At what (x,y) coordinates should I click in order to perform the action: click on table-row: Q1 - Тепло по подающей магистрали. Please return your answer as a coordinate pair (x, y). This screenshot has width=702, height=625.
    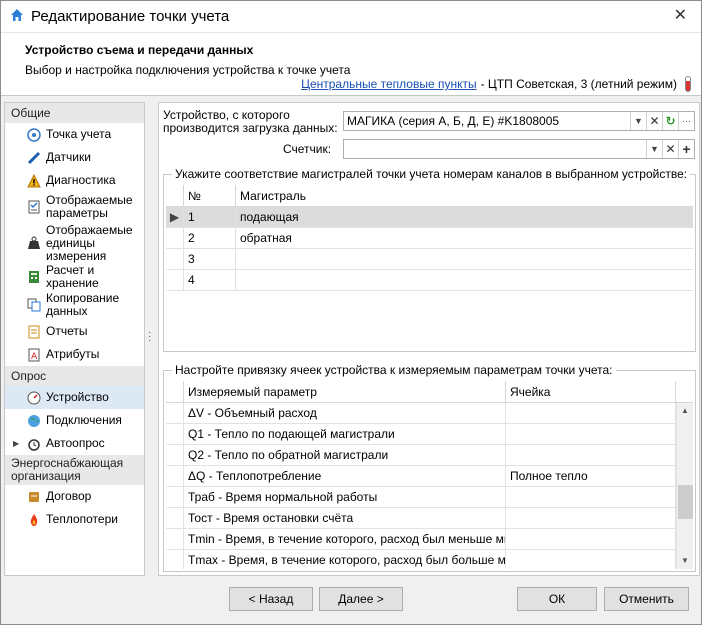
    Looking at the image, I should click on (429, 434).